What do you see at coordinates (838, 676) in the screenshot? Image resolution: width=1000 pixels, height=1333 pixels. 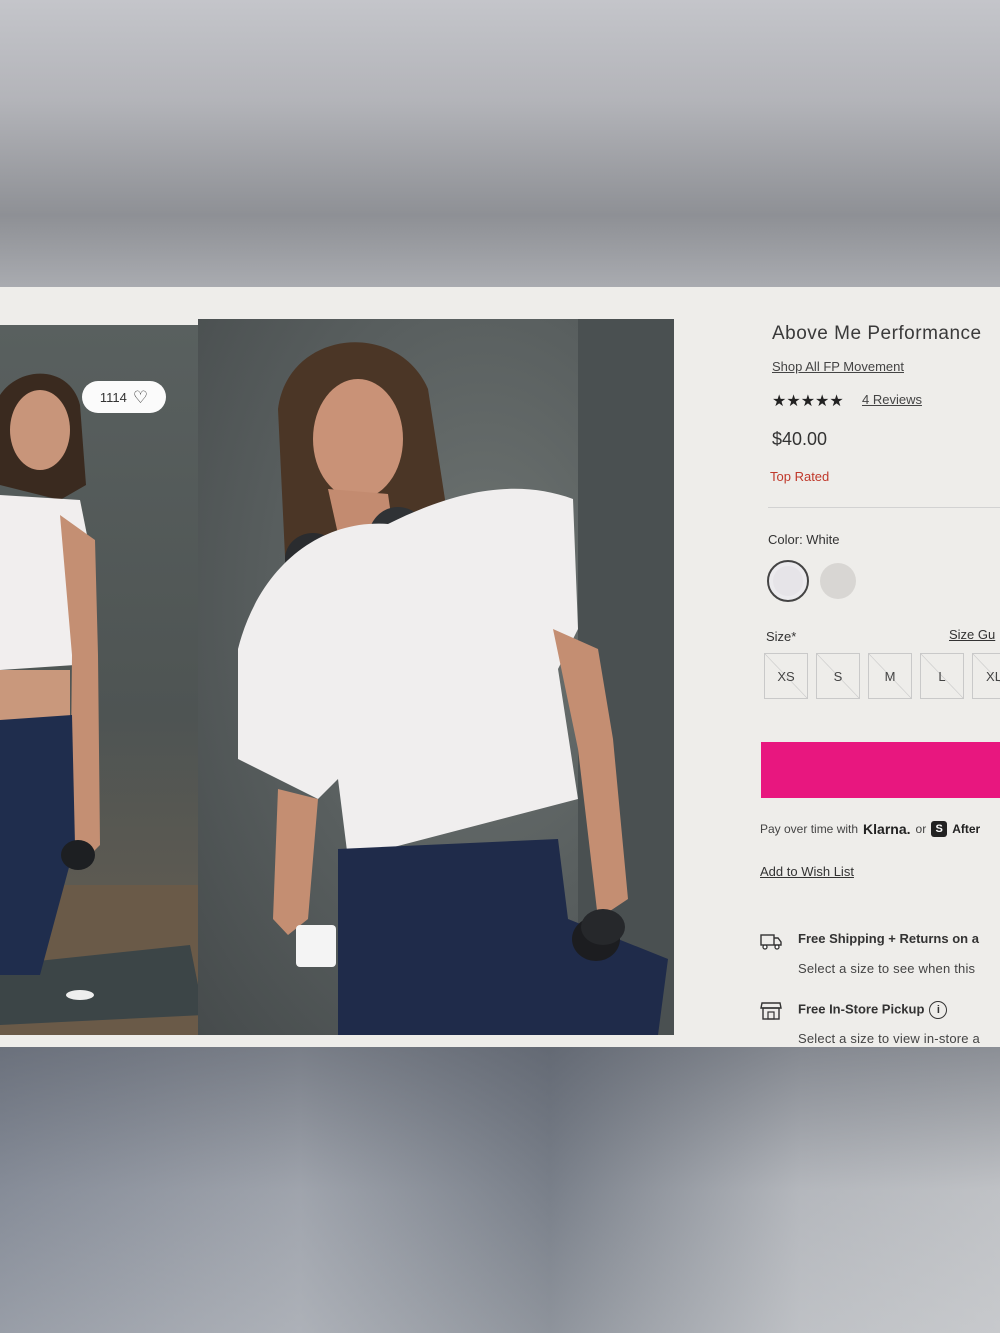 I see `size-option-s: S` at bounding box center [838, 676].